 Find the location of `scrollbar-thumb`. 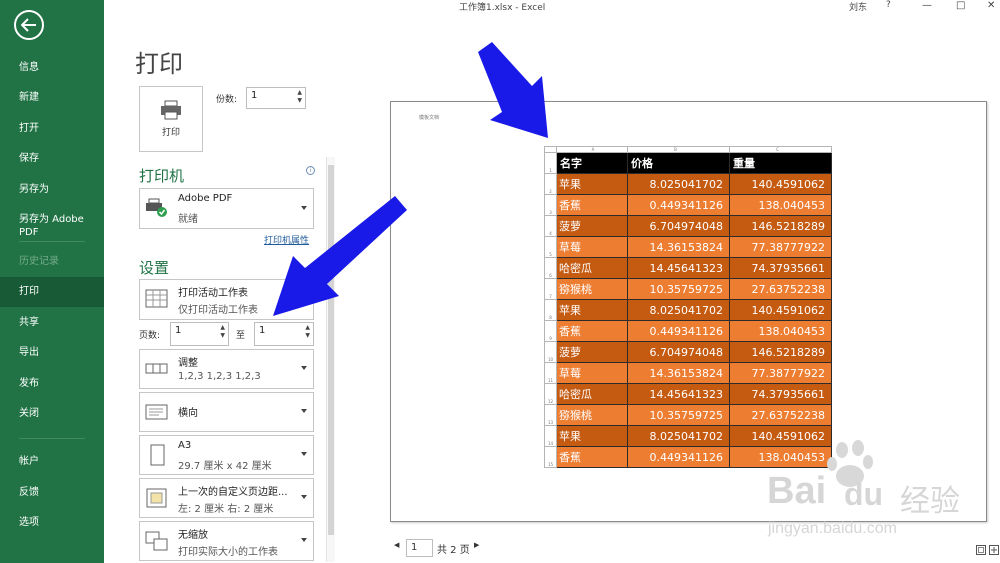

scrollbar-thumb is located at coordinates (331, 350).